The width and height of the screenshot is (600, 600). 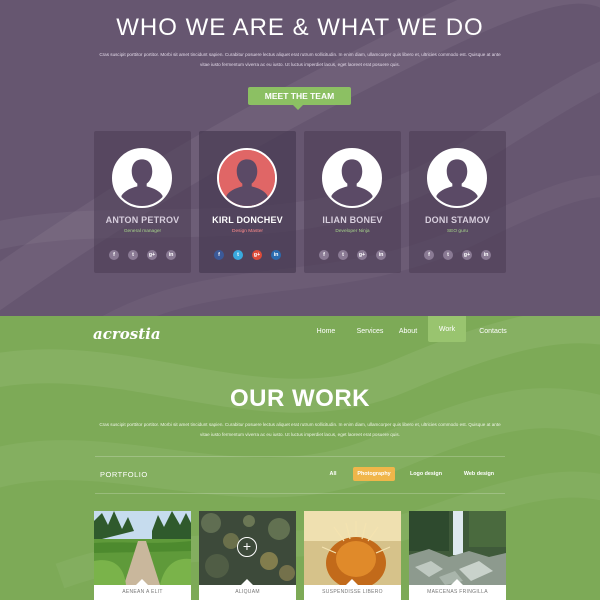 I want to click on nav-item-about: About, so click(x=408, y=330).